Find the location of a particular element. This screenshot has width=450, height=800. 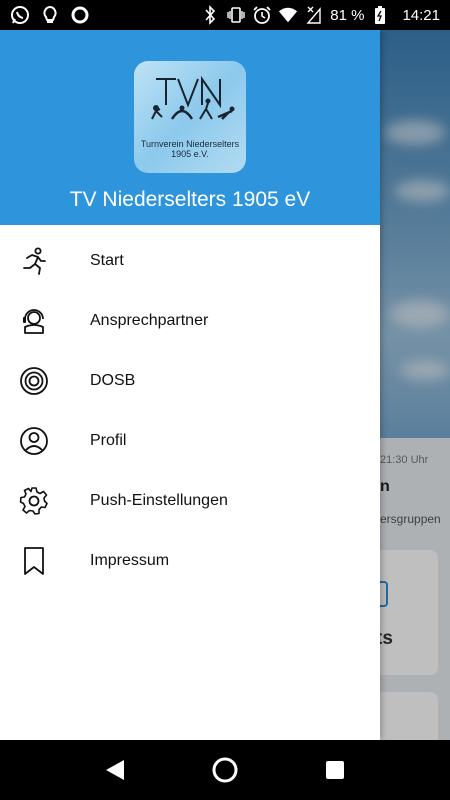

home-icon is located at coordinates (225, 770).